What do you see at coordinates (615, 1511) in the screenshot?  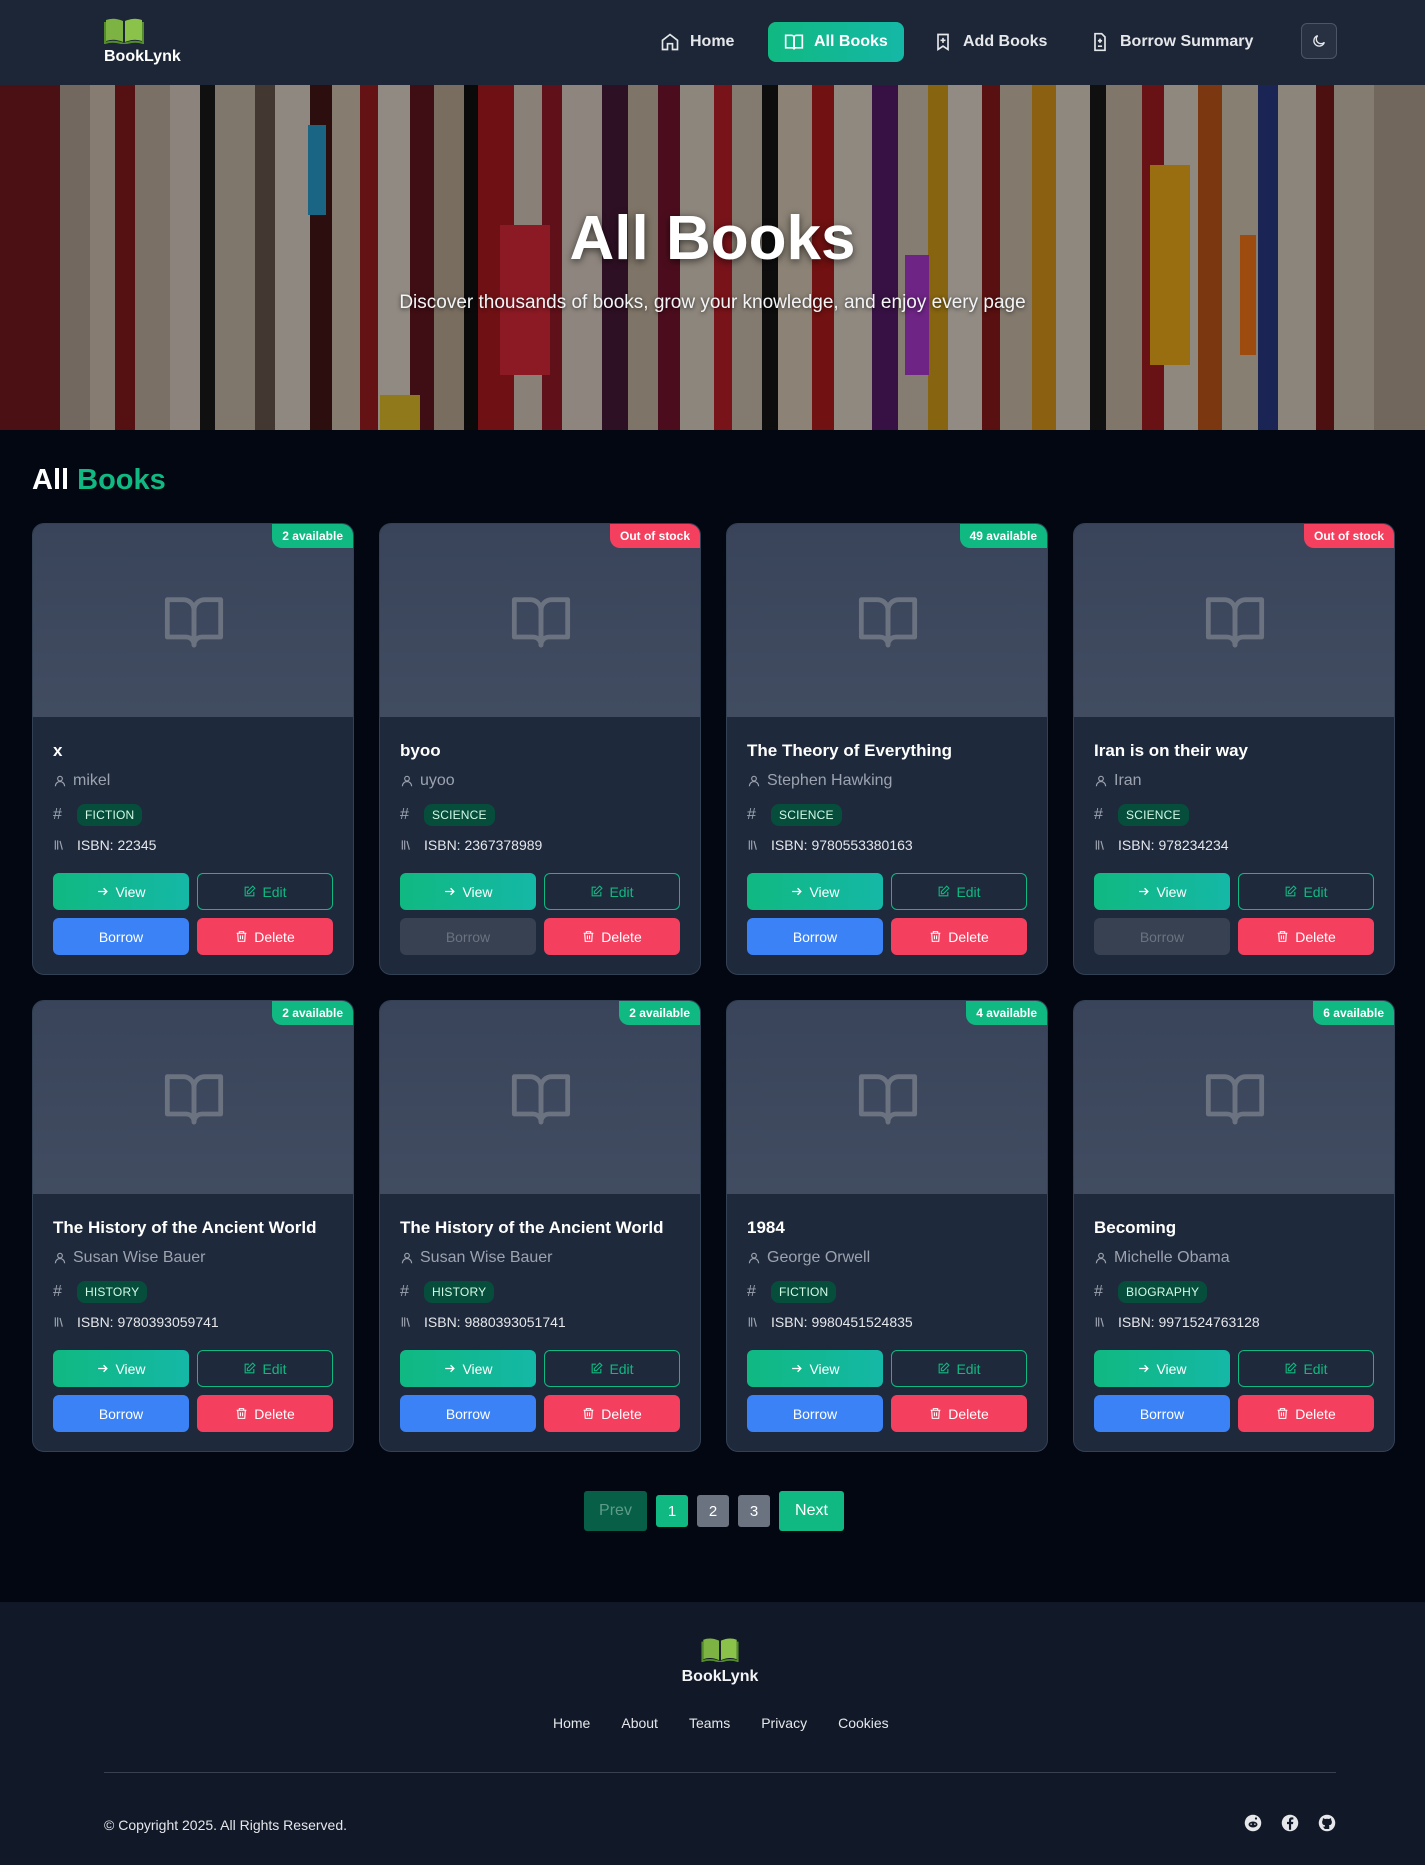 I see `prev-page-button: Prev` at bounding box center [615, 1511].